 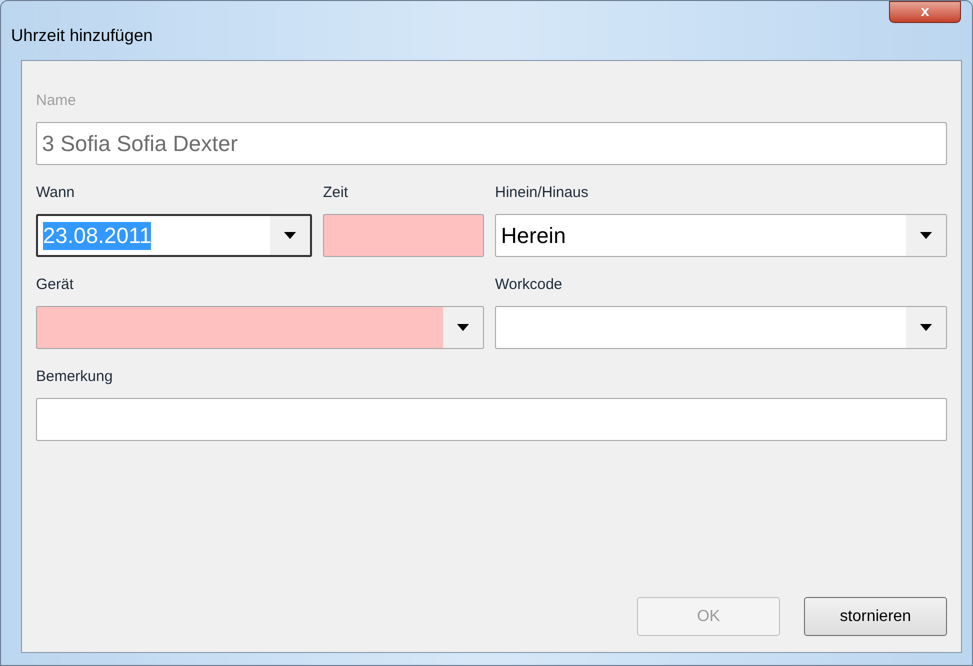 What do you see at coordinates (336, 193) in the screenshot?
I see `field-label: Zeit` at bounding box center [336, 193].